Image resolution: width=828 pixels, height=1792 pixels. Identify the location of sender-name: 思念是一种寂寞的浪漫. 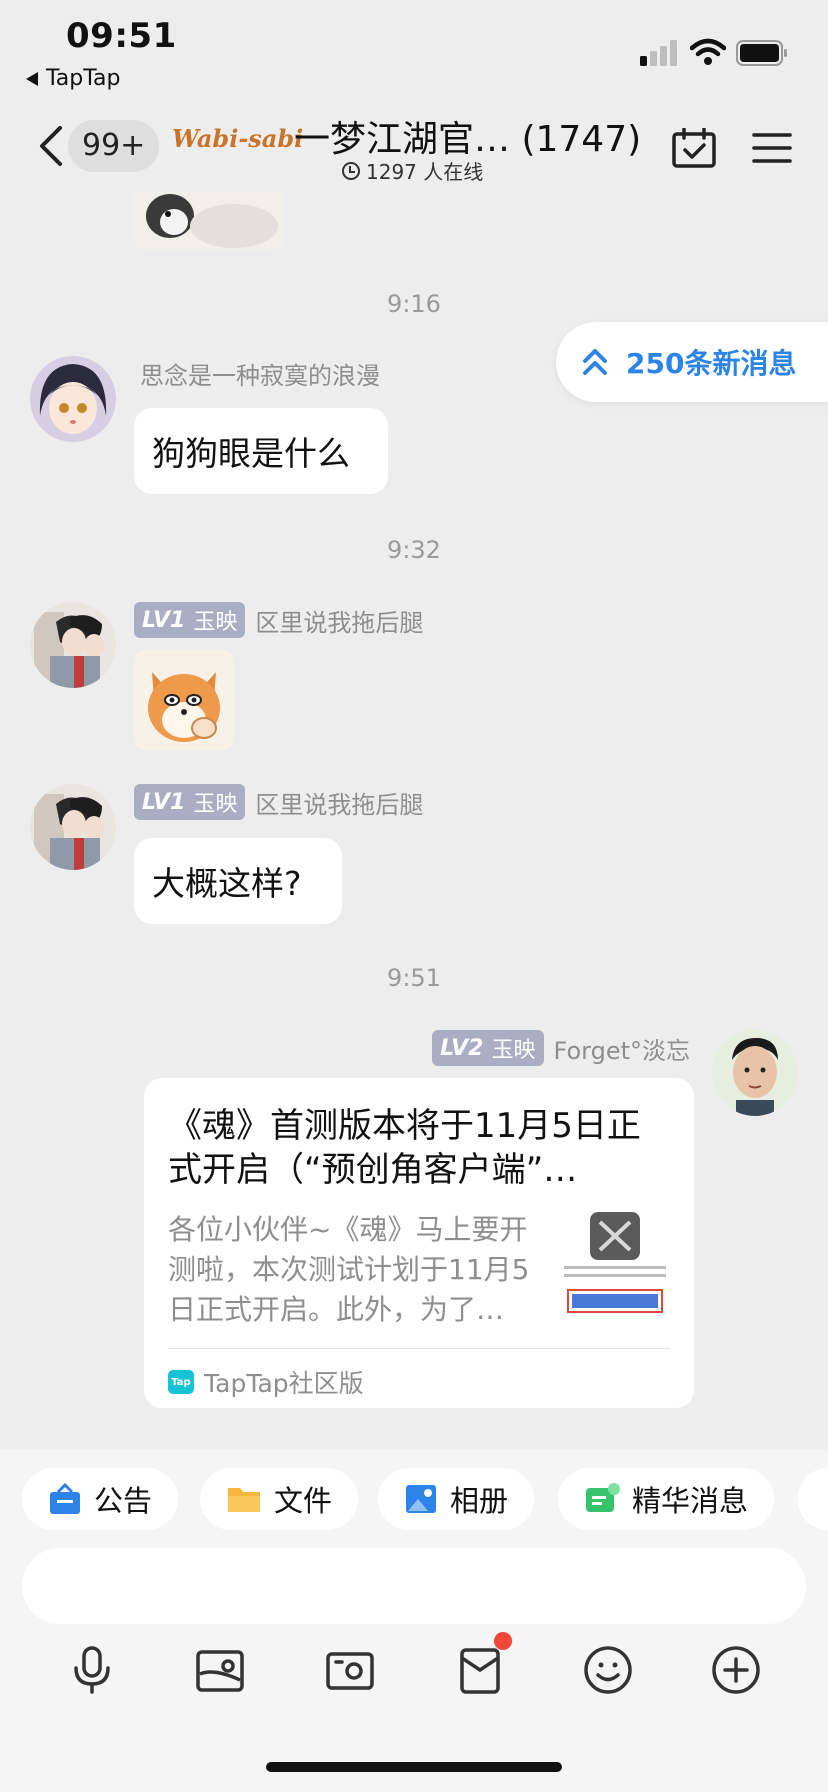
(260, 373).